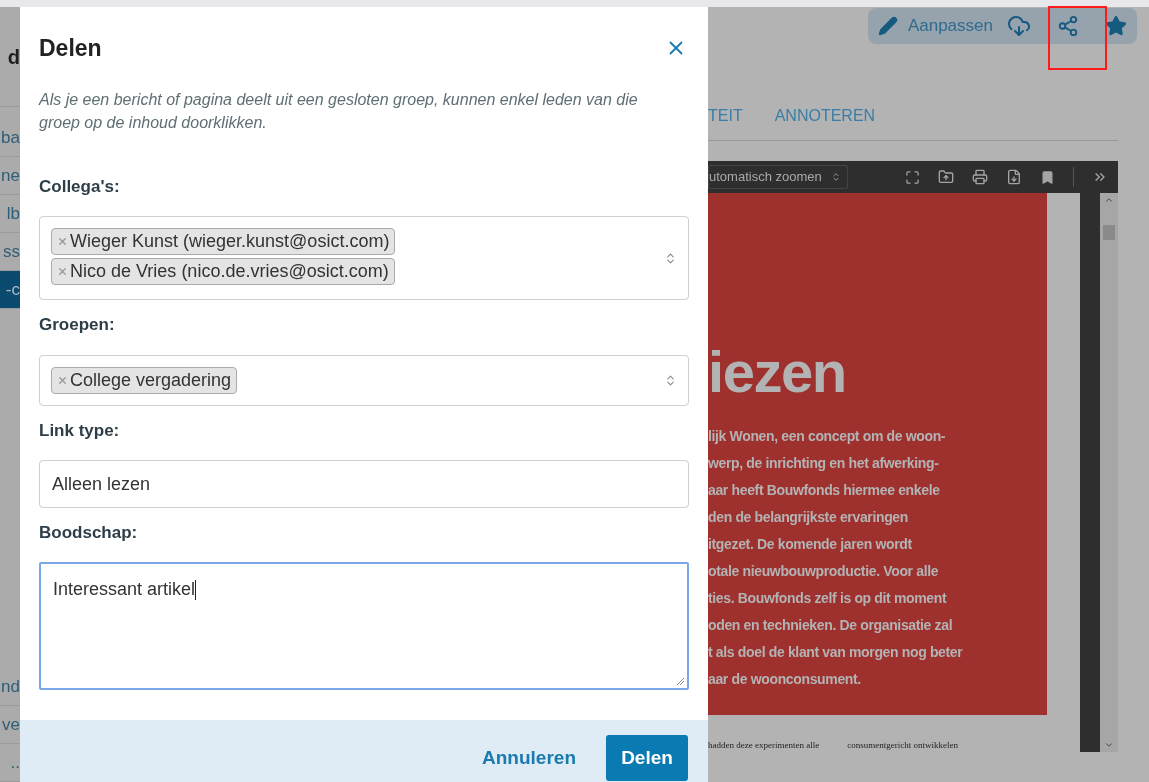 The width and height of the screenshot is (1149, 782). I want to click on star-icon, so click(1116, 26).